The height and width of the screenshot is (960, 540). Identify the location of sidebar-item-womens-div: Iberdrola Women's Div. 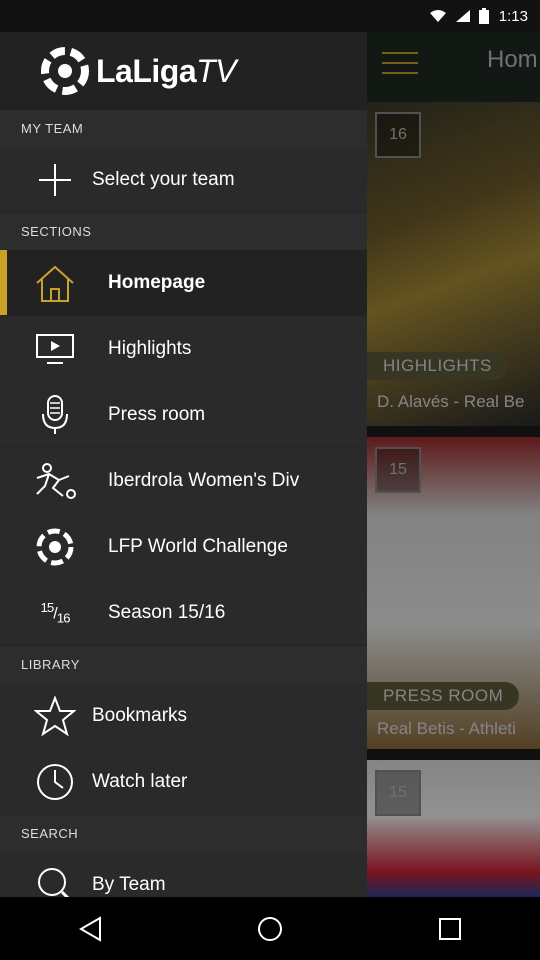
(183, 481).